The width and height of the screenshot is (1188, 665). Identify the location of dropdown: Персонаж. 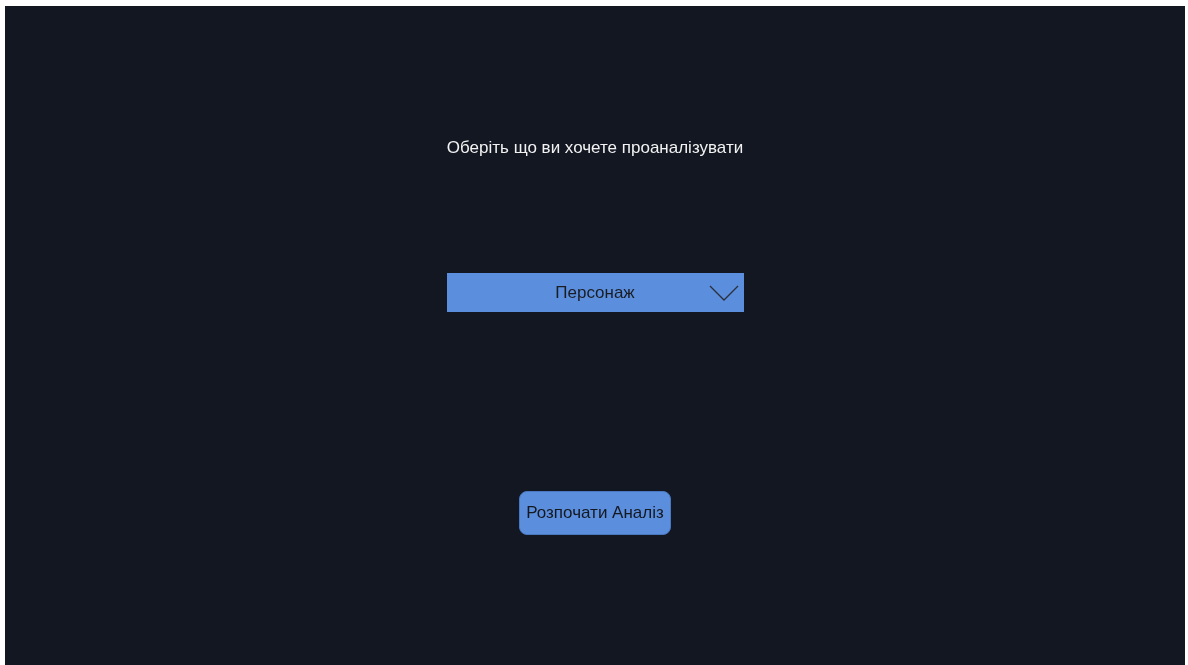
(595, 292).